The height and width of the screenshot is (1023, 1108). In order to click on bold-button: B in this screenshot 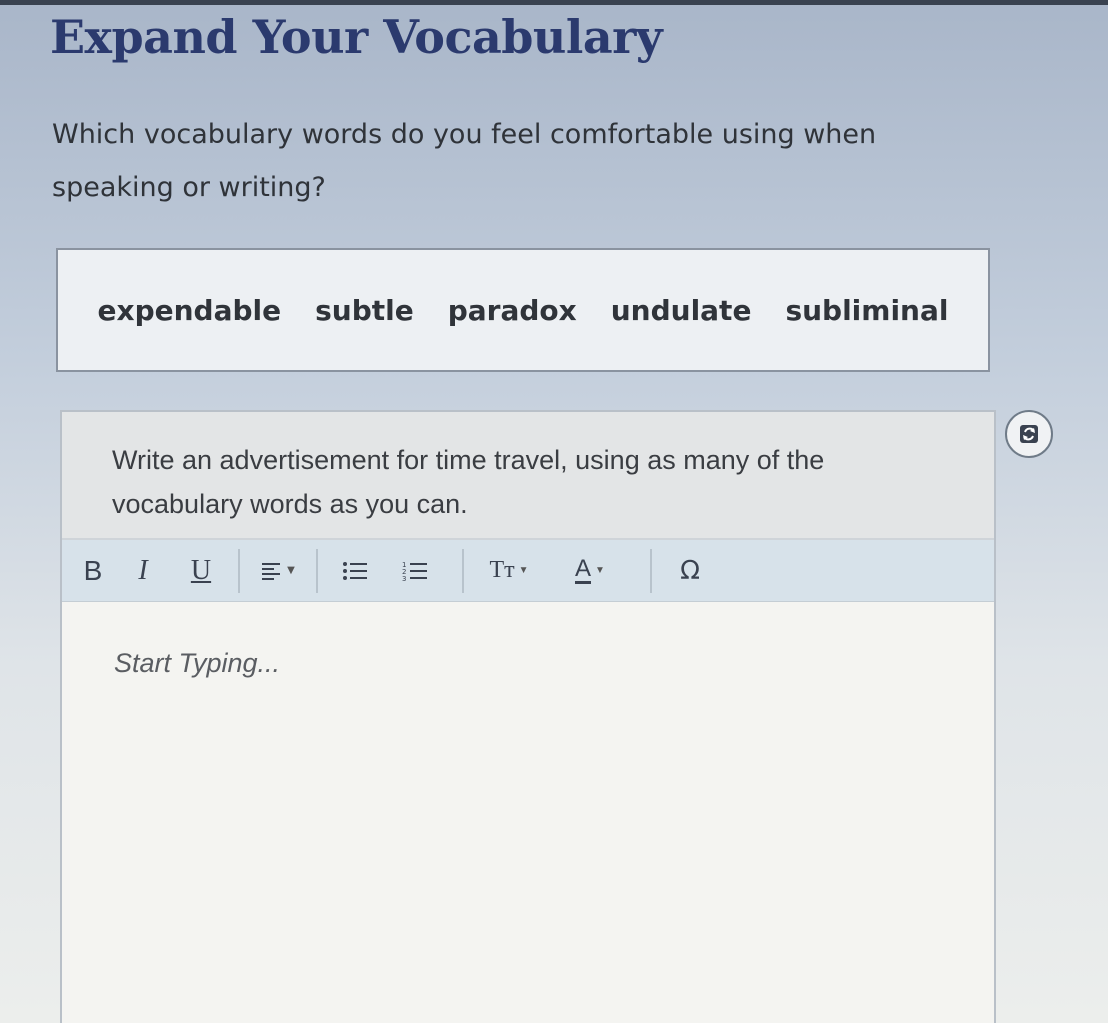, I will do `click(93, 571)`.